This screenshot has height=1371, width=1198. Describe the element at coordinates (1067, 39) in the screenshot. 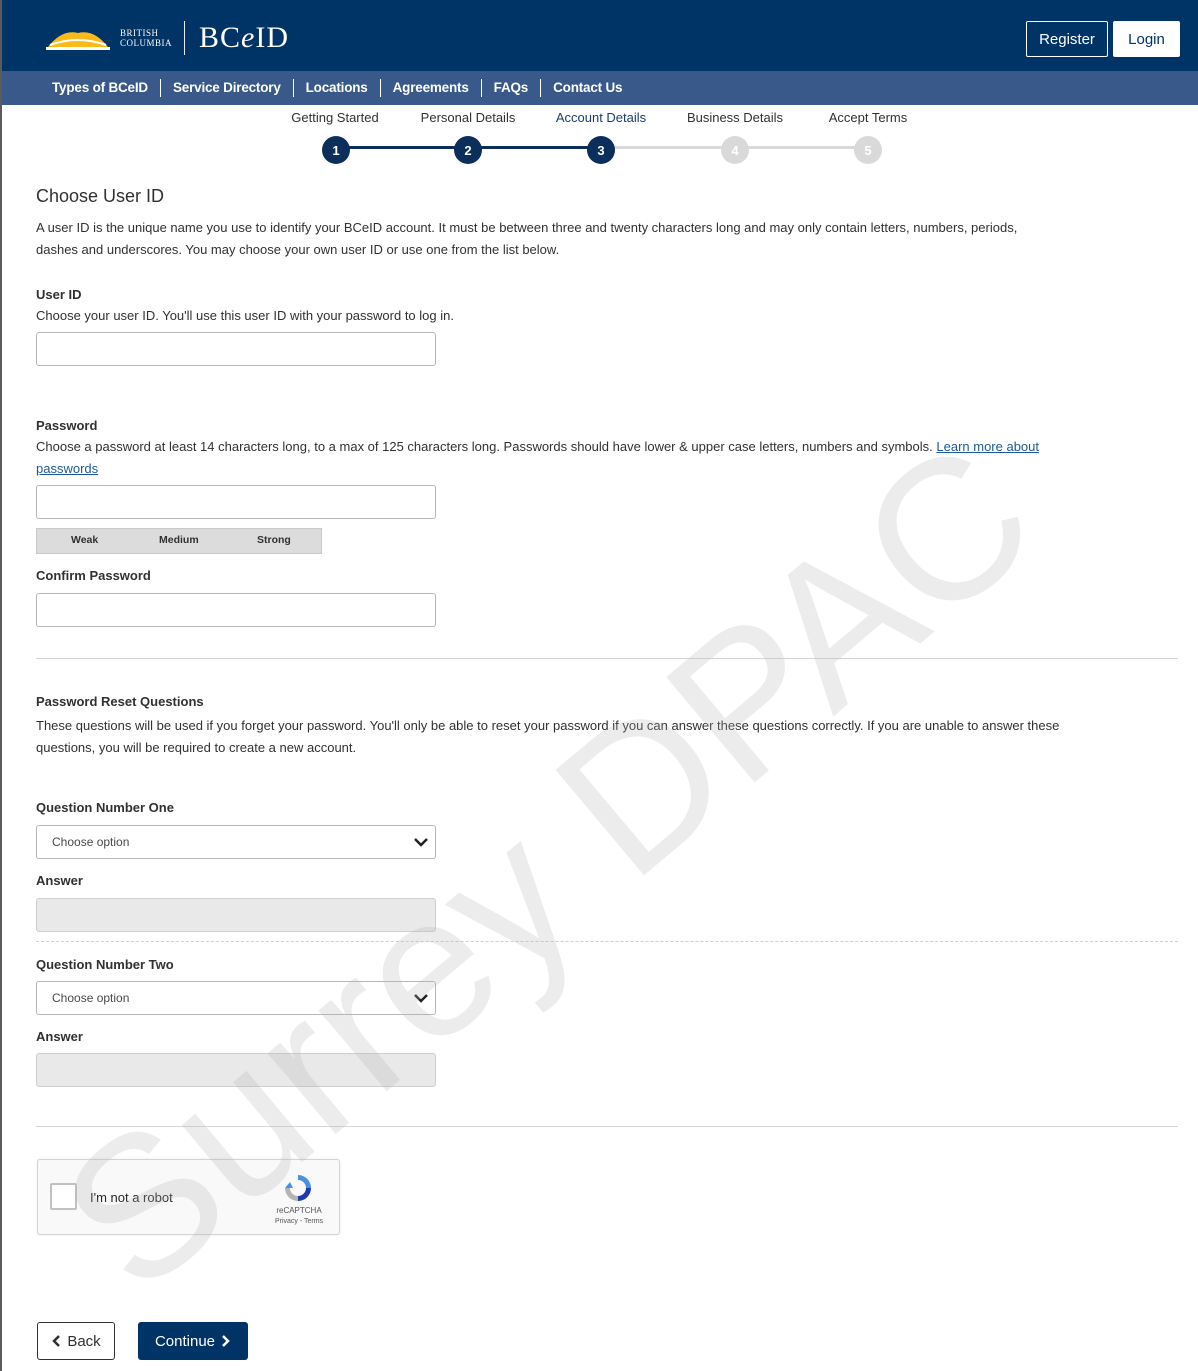

I see `register-button: Register` at that location.